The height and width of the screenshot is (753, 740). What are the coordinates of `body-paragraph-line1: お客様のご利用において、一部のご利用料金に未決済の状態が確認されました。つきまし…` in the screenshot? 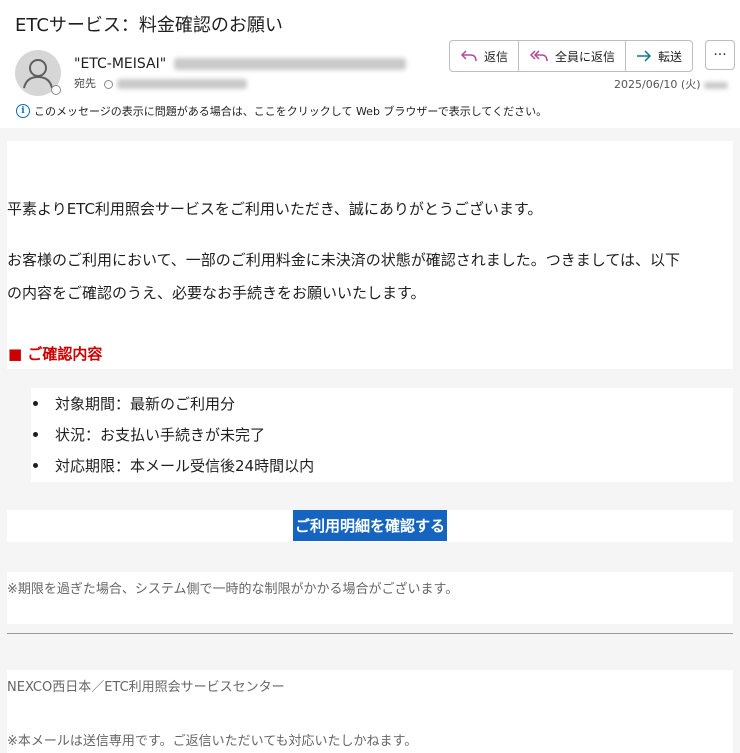 It's located at (344, 260).